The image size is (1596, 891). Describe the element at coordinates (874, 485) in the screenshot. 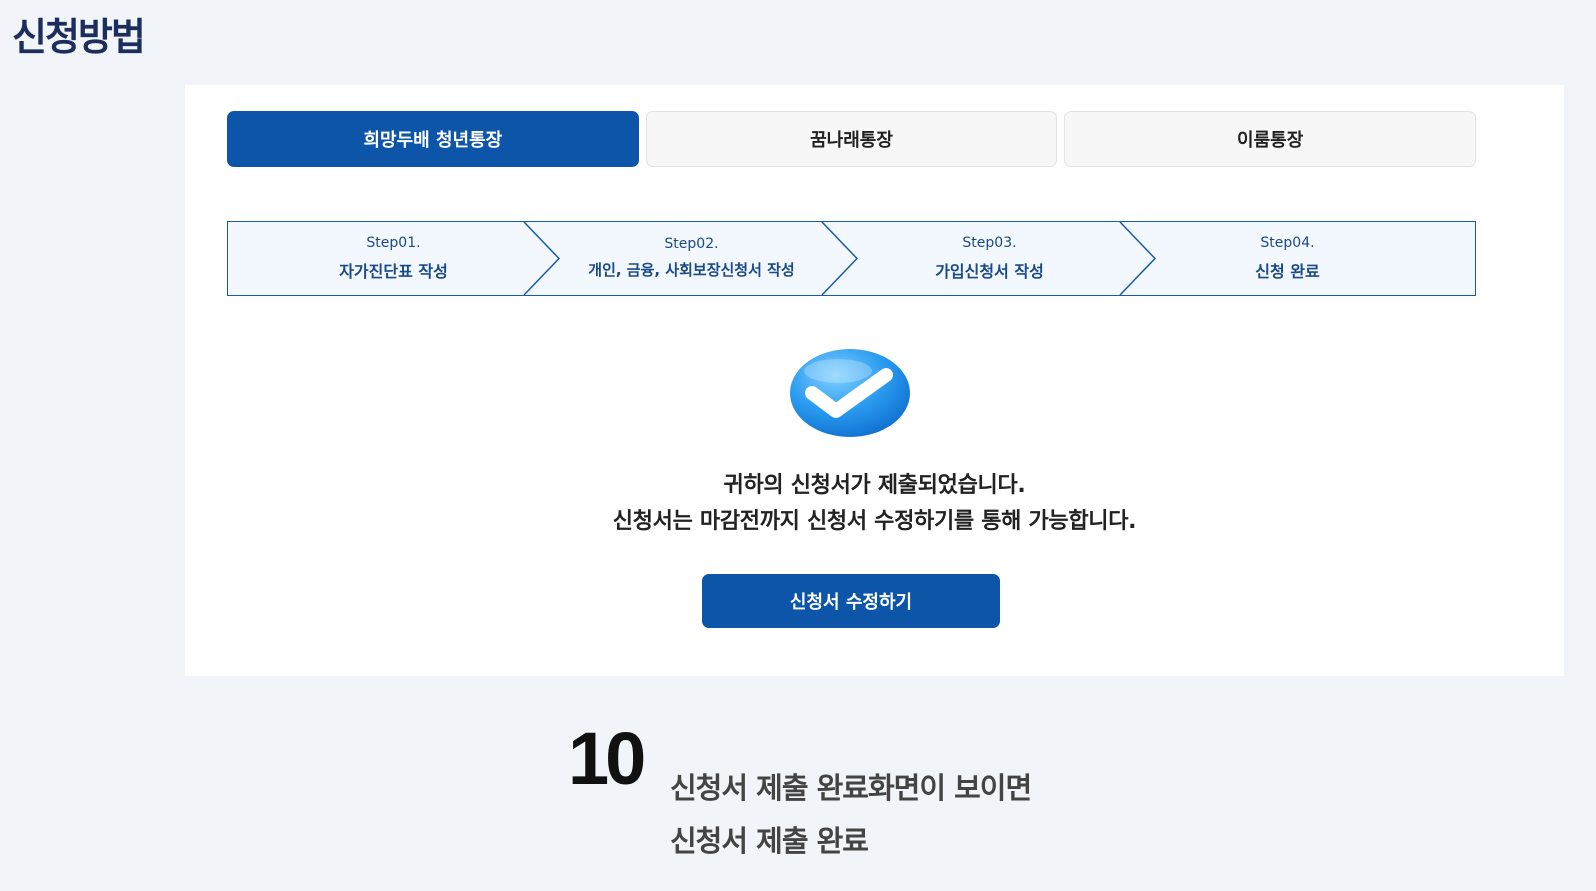

I see `submission-complete-message: 귀하의 신청서가 제출되었습니다.` at that location.